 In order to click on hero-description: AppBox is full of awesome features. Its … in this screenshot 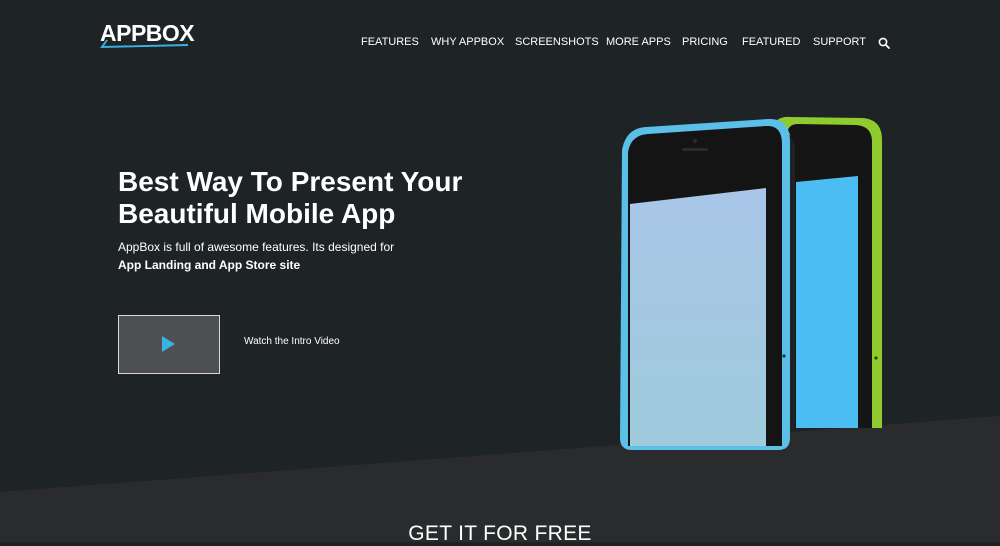, I will do `click(256, 247)`.